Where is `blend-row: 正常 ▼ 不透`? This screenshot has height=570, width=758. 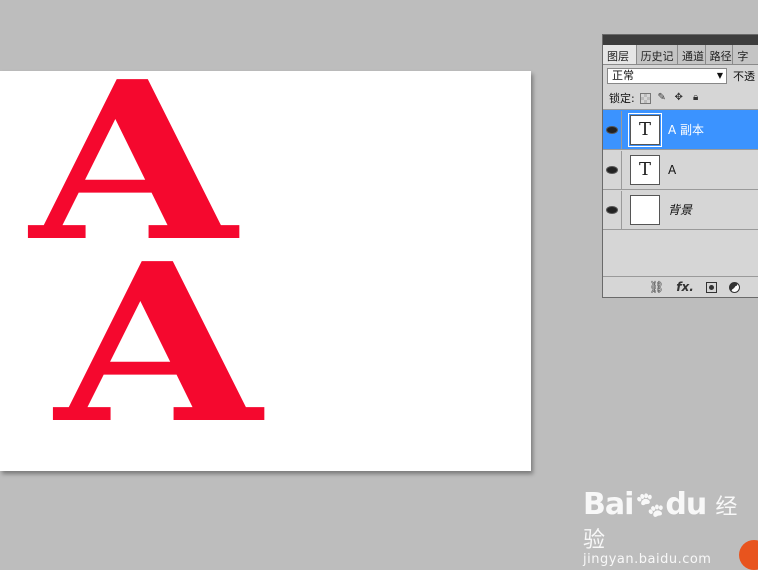 blend-row: 正常 ▼ 不透 is located at coordinates (680, 76).